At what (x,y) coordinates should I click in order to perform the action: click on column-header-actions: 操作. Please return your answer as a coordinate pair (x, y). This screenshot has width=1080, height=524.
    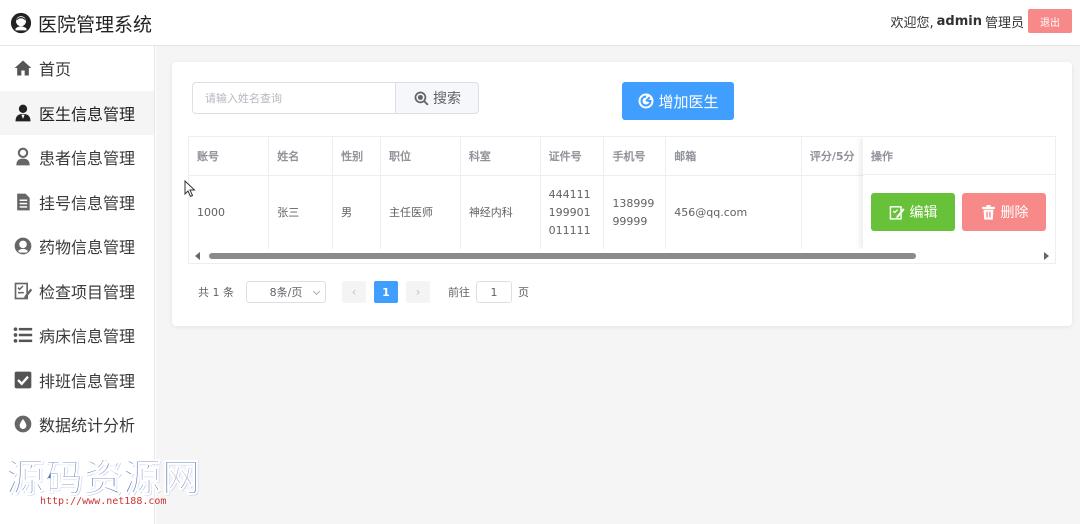
    Looking at the image, I should click on (959, 156).